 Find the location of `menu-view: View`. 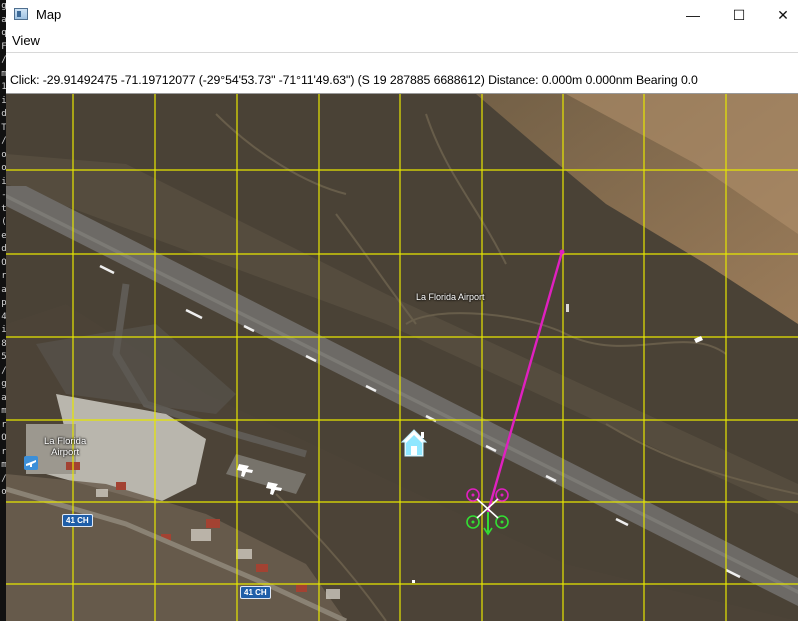

menu-view: View is located at coordinates (26, 40).